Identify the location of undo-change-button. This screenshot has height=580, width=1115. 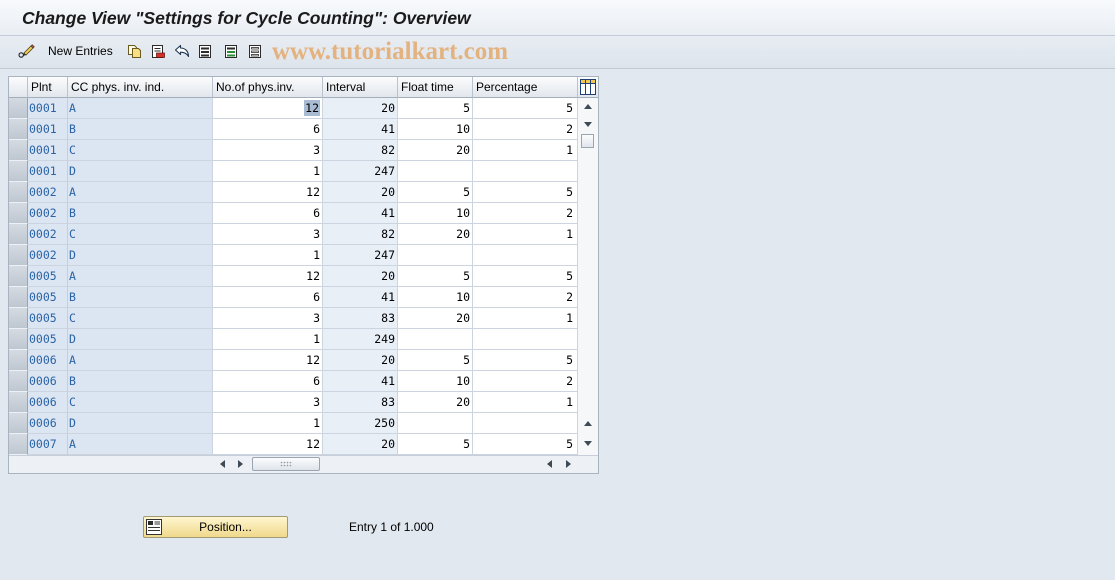
(182, 51).